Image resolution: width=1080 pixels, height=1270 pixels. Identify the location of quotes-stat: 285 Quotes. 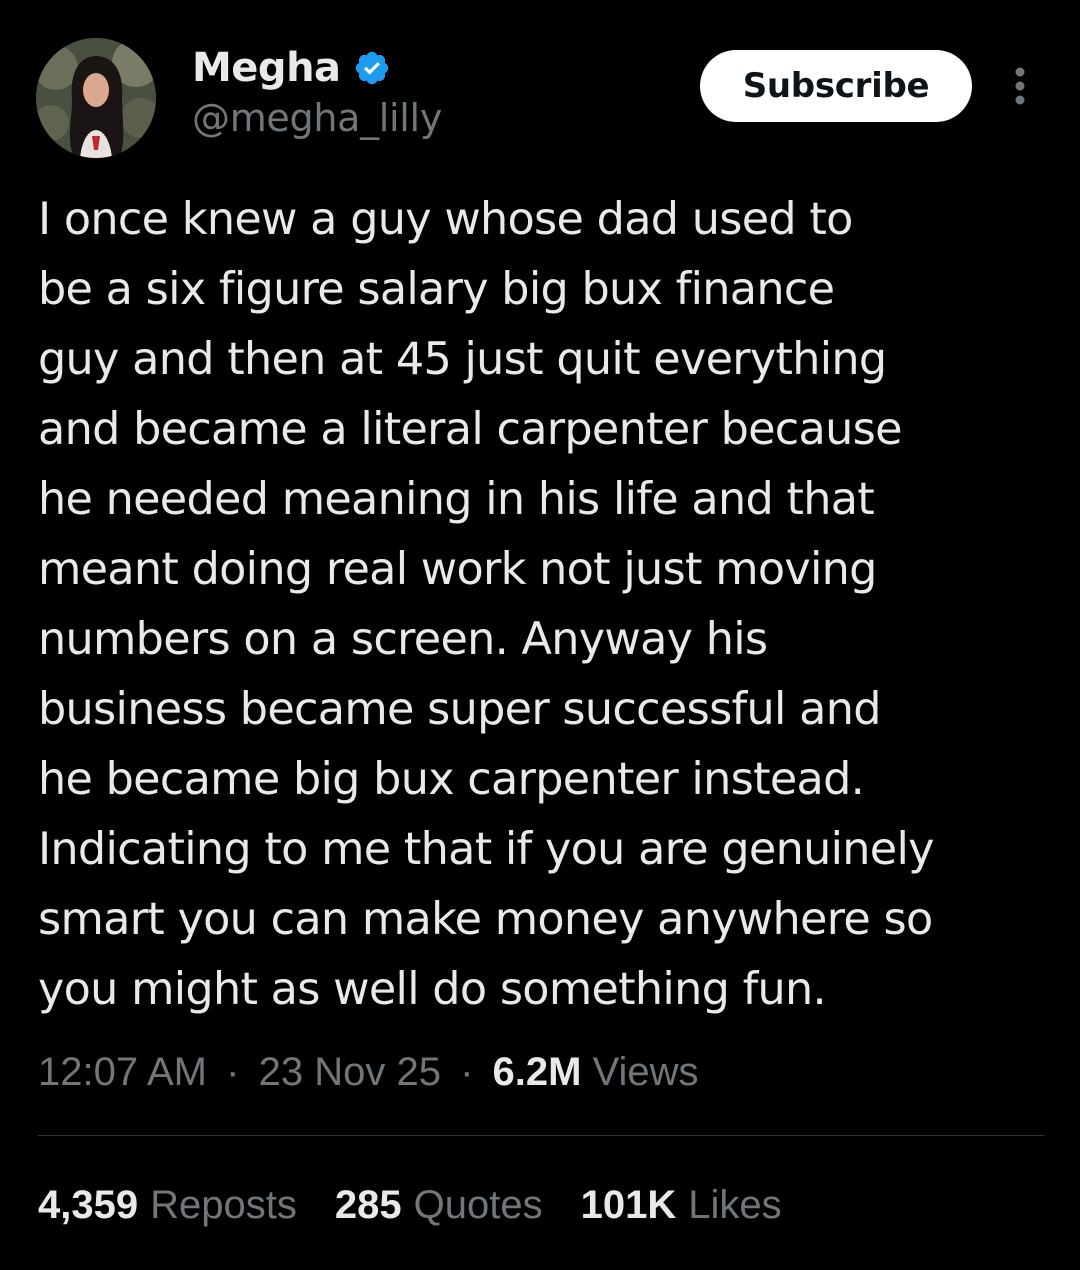
(439, 1205).